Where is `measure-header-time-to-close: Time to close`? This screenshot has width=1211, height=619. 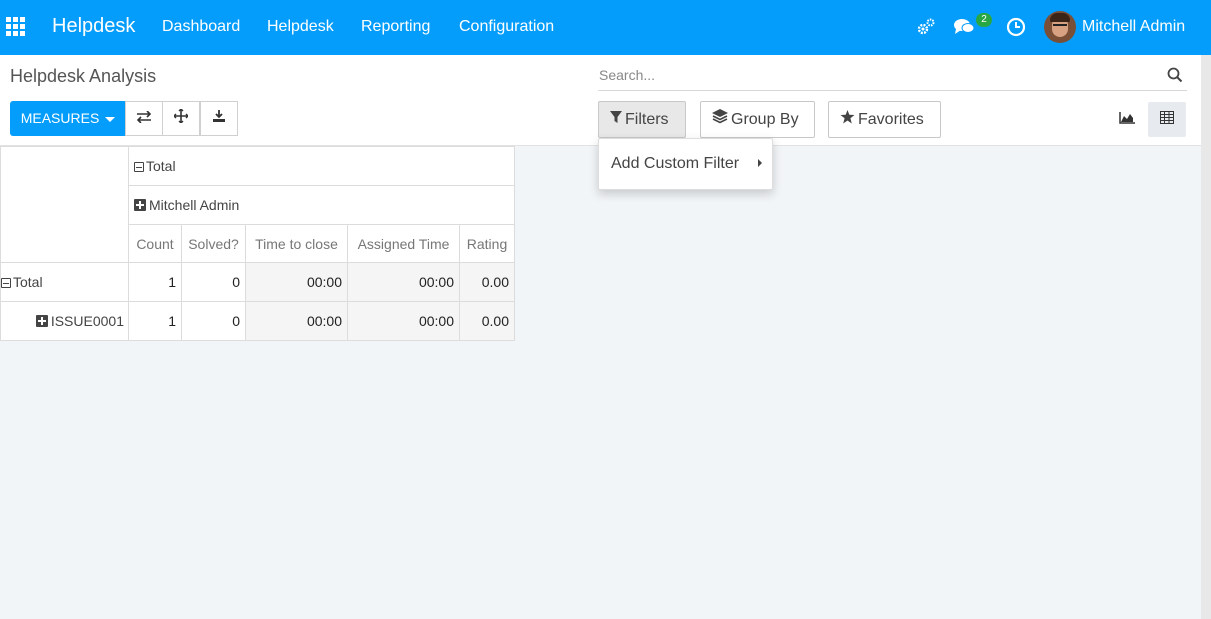
measure-header-time-to-close: Time to close is located at coordinates (296, 243).